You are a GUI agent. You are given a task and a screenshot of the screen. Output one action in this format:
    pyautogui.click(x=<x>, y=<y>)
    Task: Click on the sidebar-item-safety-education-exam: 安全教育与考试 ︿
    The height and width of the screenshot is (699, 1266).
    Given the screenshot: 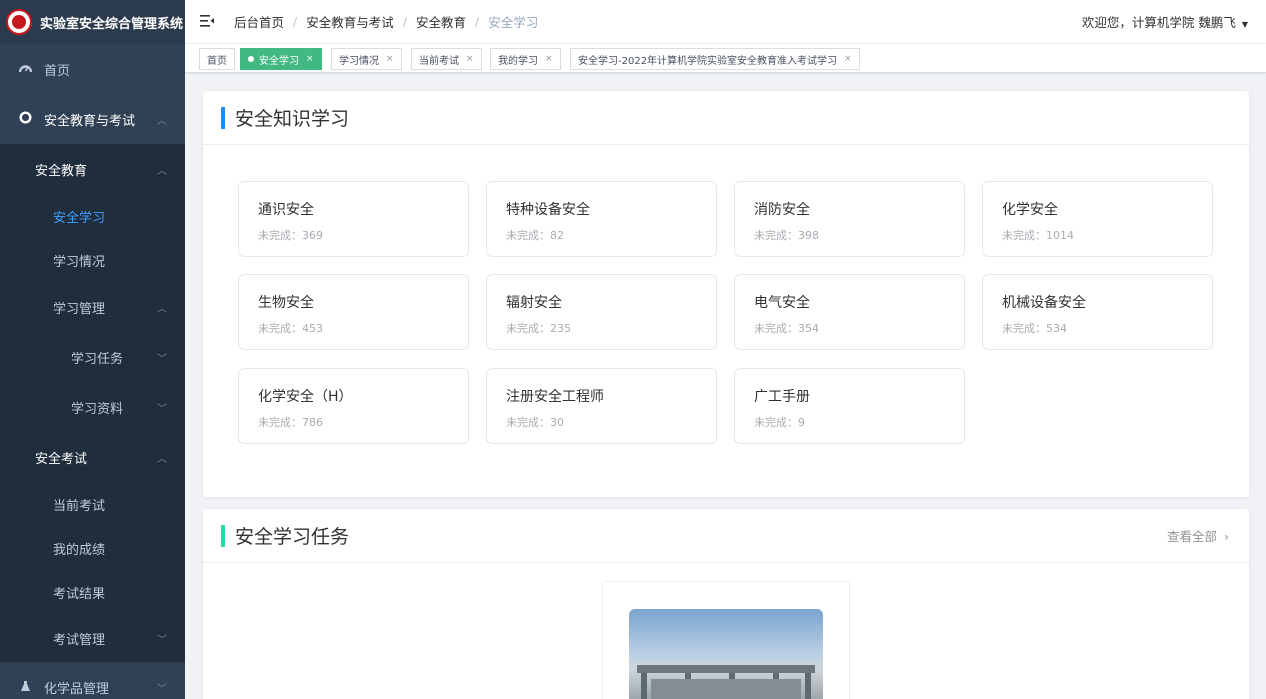 What is the action you would take?
    pyautogui.click(x=92, y=119)
    